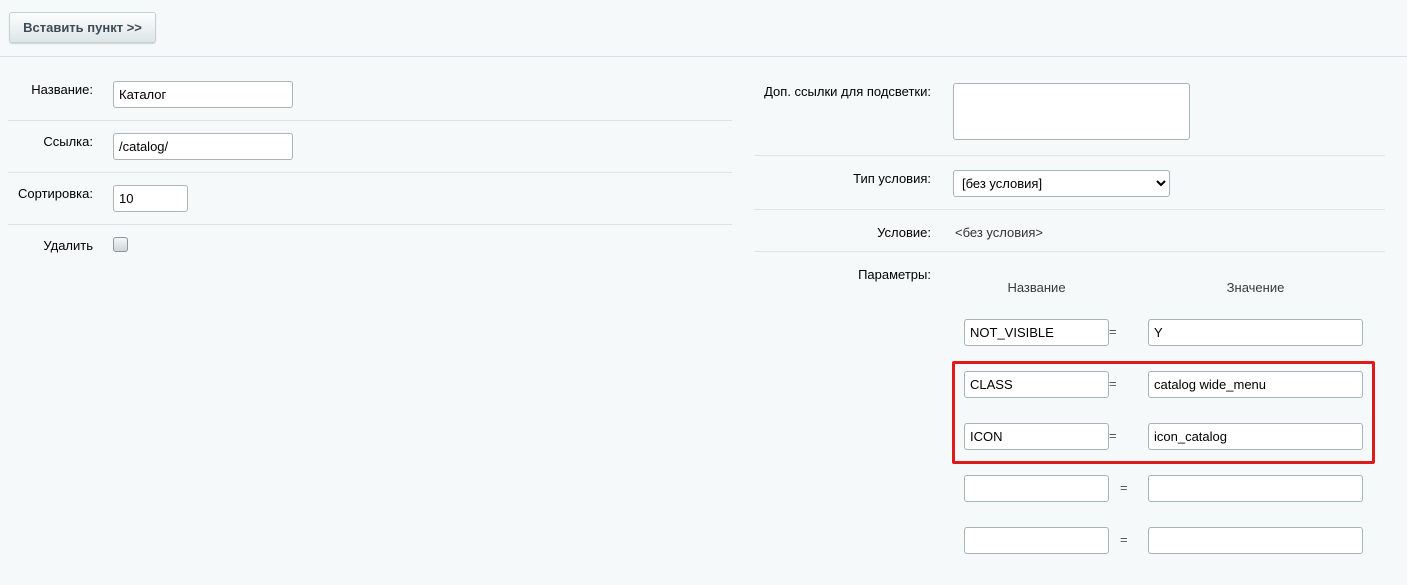  I want to click on params-header-value: Значение, so click(1255, 287).